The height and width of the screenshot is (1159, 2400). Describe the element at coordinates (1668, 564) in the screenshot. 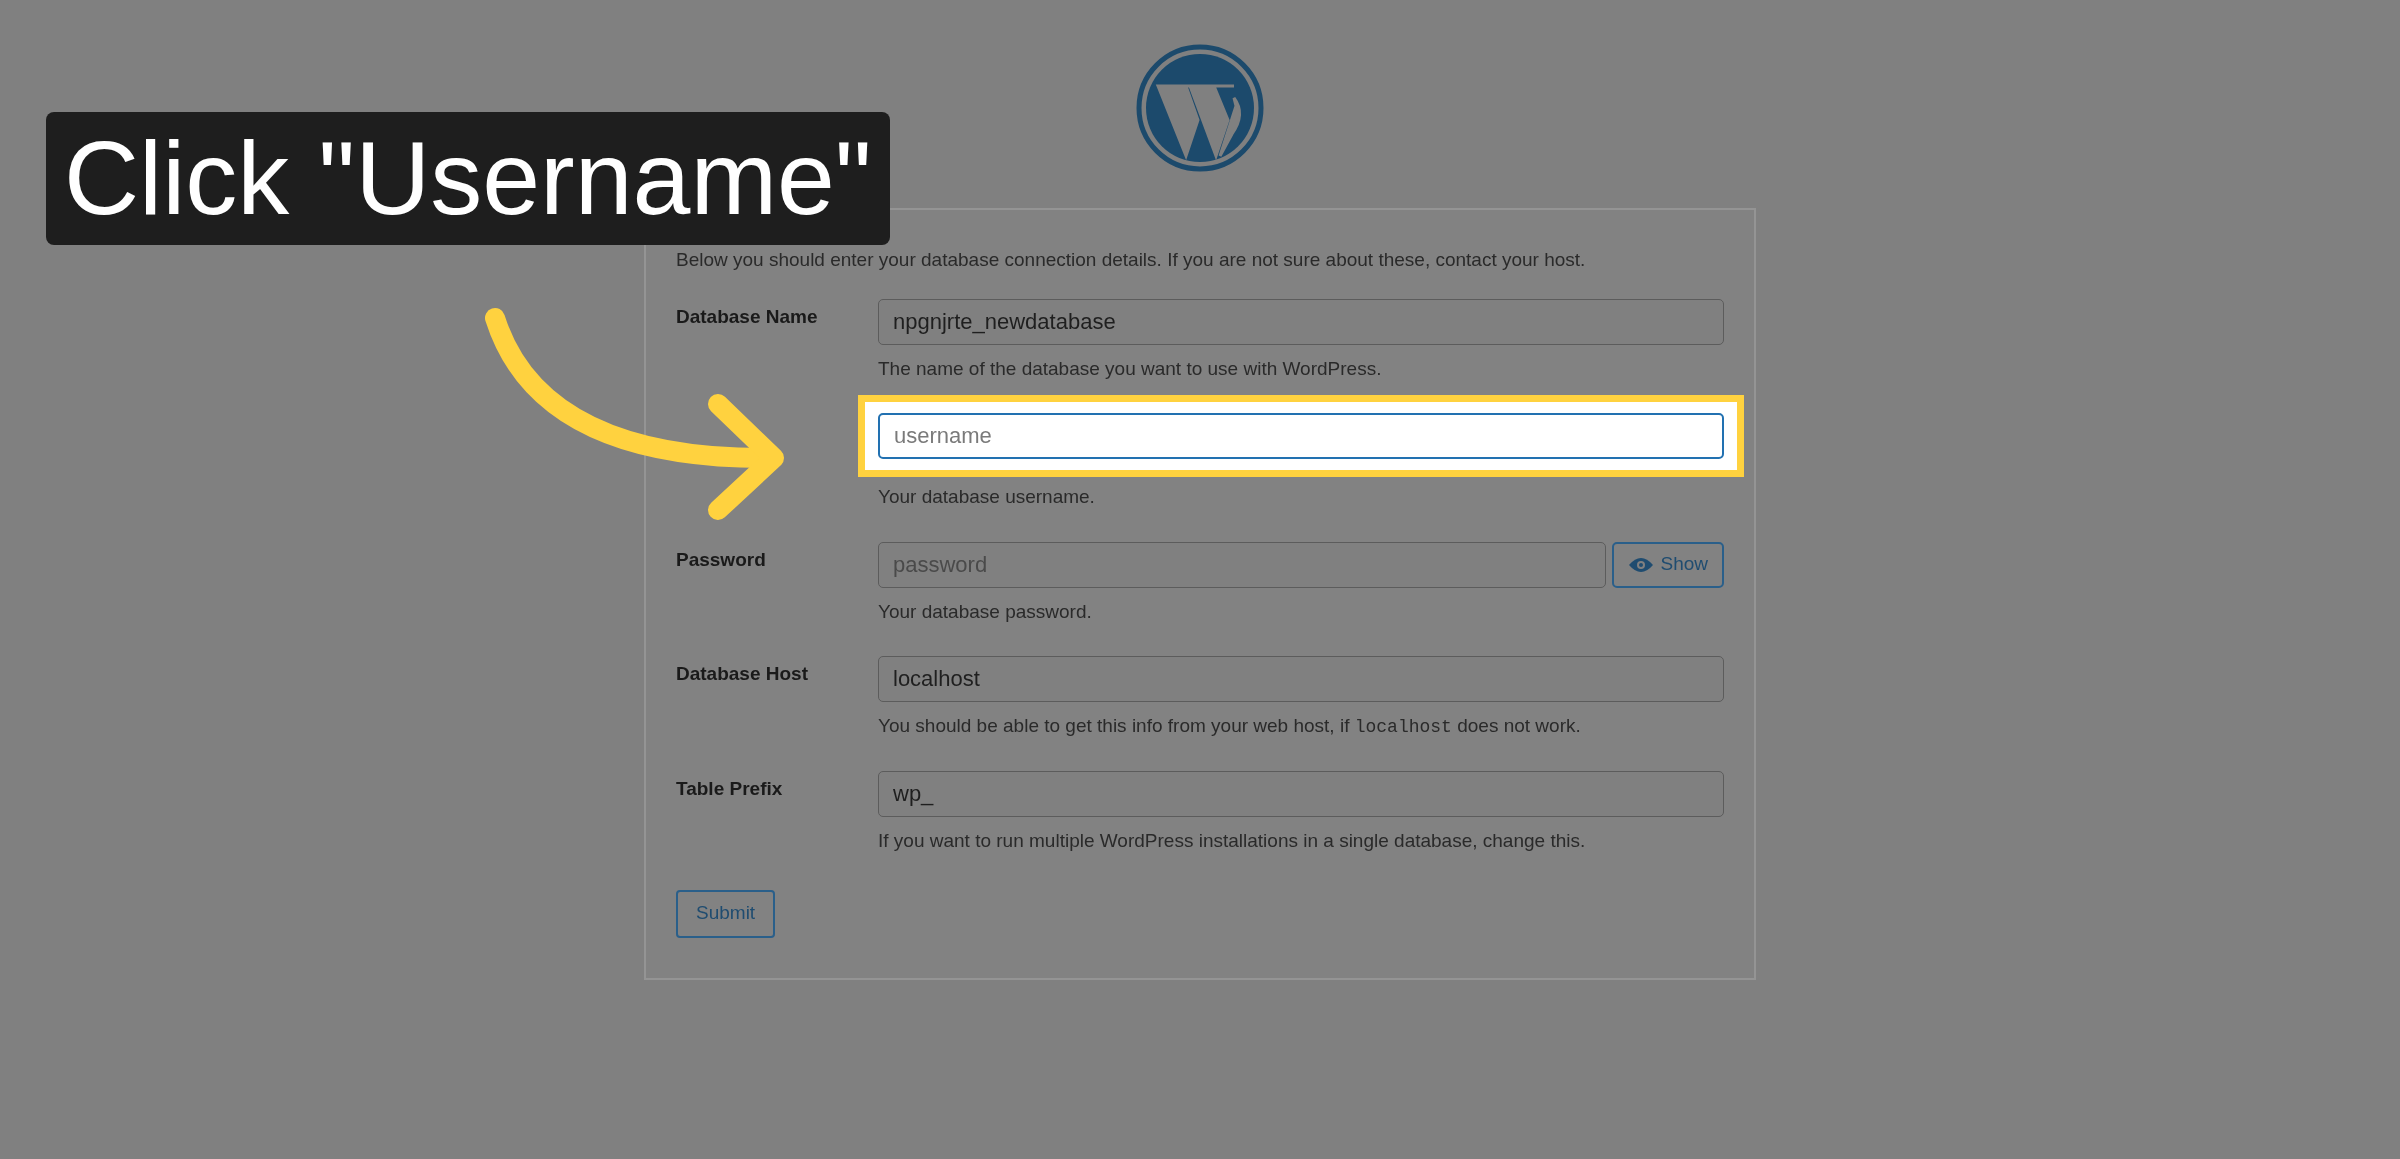

I see `show-password-button: Show` at that location.